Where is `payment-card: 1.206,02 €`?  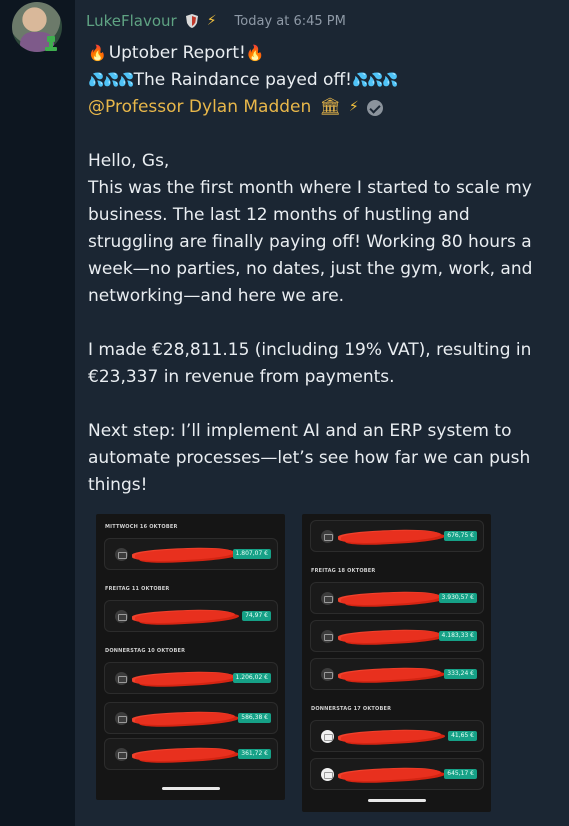
payment-card: 1.206,02 € is located at coordinates (191, 678).